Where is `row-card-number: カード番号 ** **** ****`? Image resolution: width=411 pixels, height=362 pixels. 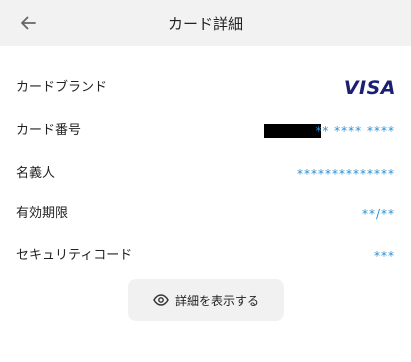 row-card-number: カード番号 ** **** **** is located at coordinates (205, 131).